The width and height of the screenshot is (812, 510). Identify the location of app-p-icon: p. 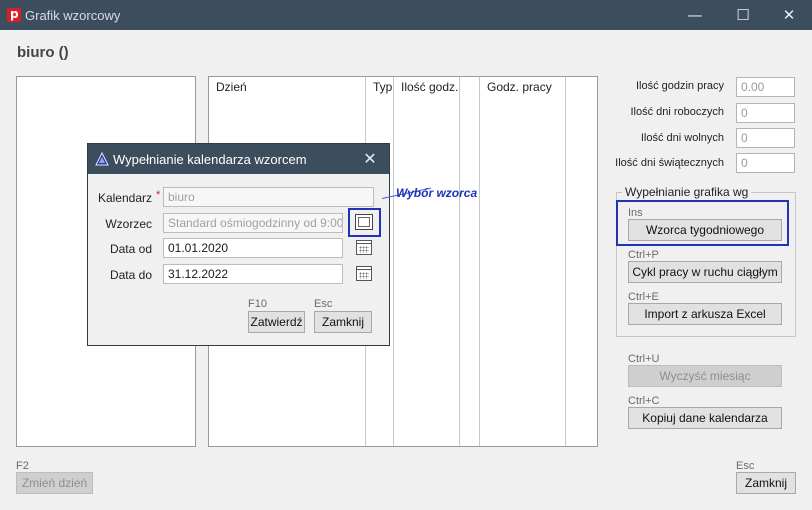
(14, 14).